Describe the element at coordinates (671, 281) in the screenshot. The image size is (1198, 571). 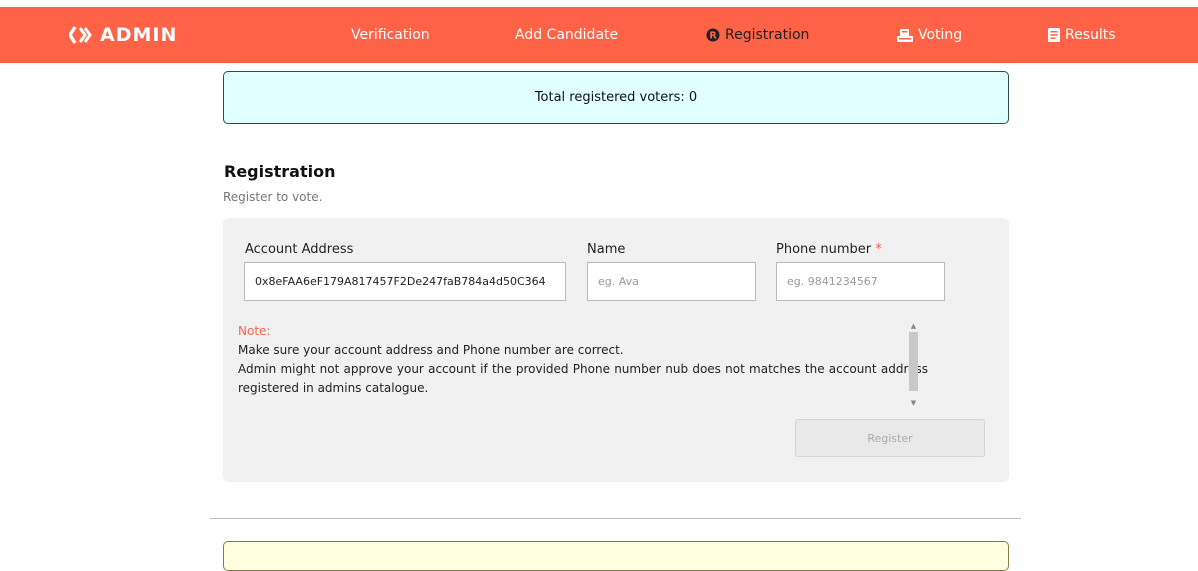
I see `name-input` at that location.